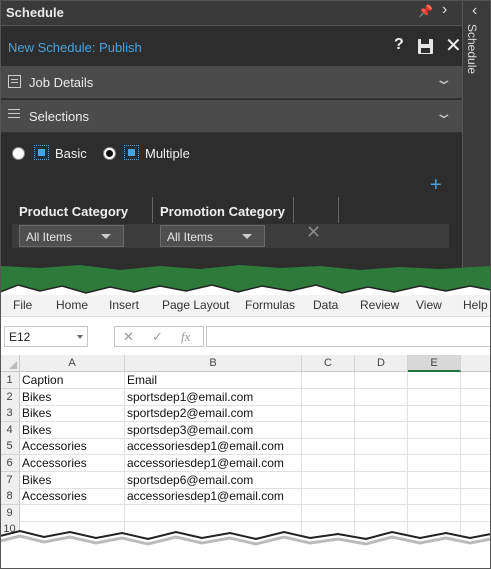 The width and height of the screenshot is (491, 569). Describe the element at coordinates (10, 430) in the screenshot. I see `row-header: 4` at that location.